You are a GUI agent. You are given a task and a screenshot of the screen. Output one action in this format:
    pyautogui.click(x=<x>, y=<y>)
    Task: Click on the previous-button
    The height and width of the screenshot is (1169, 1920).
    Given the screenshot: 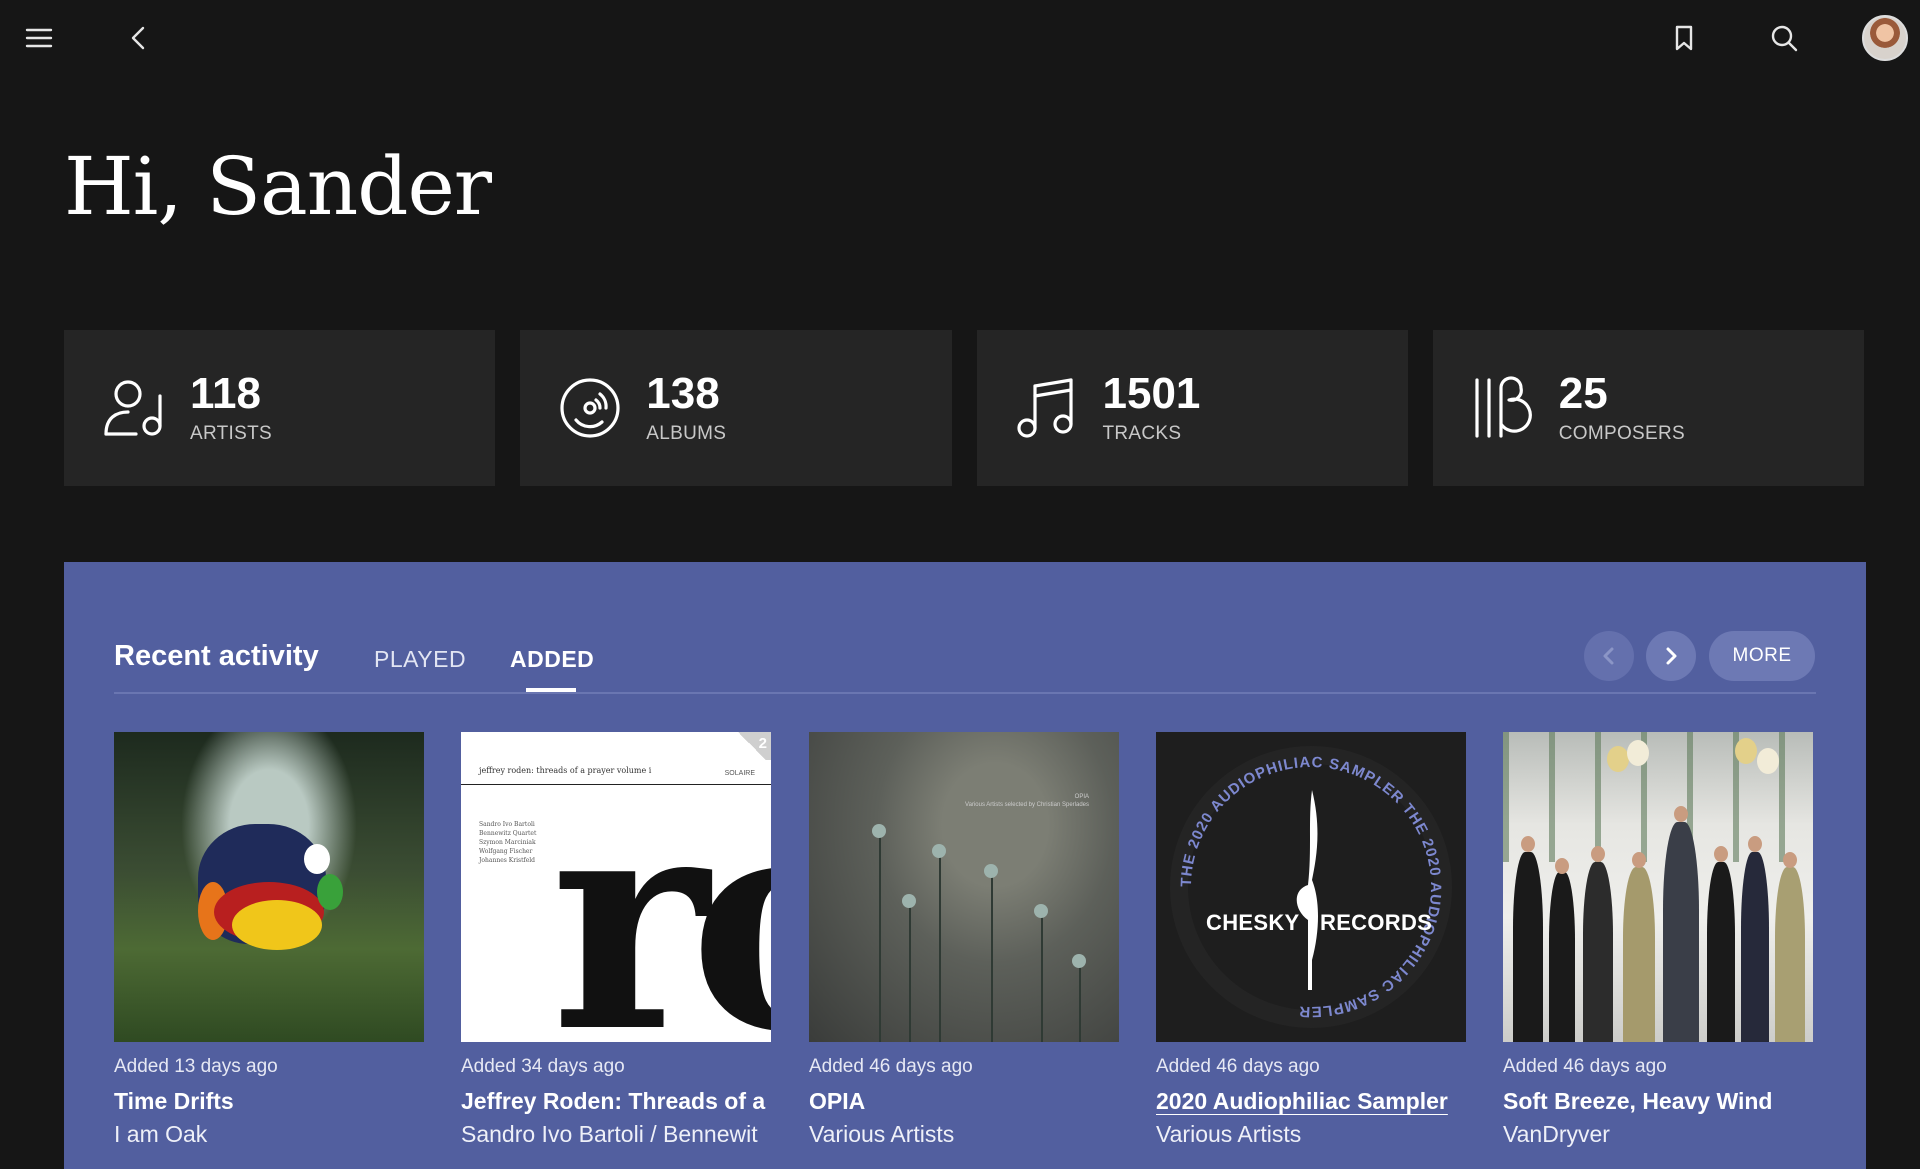 What is the action you would take?
    pyautogui.click(x=1609, y=656)
    